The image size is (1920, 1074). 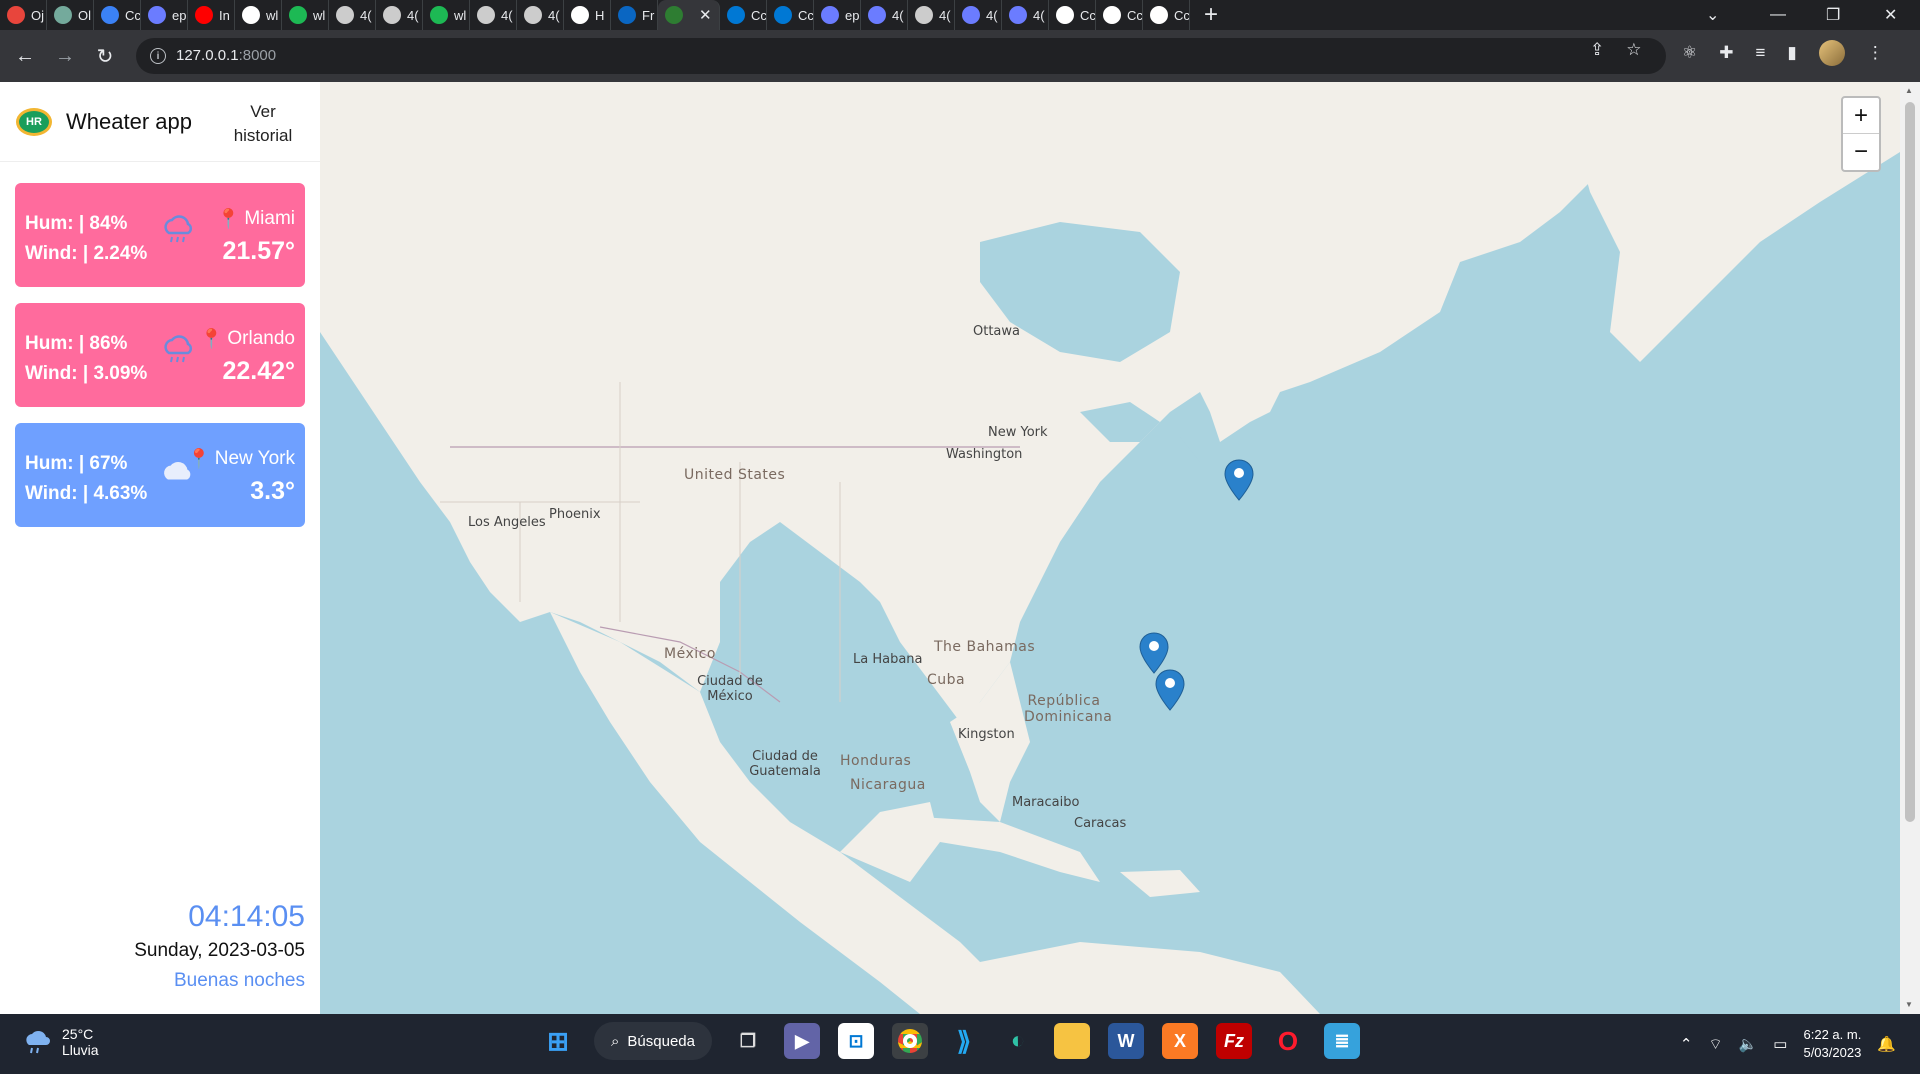 I want to click on forward-button: →, so click(x=65, y=56).